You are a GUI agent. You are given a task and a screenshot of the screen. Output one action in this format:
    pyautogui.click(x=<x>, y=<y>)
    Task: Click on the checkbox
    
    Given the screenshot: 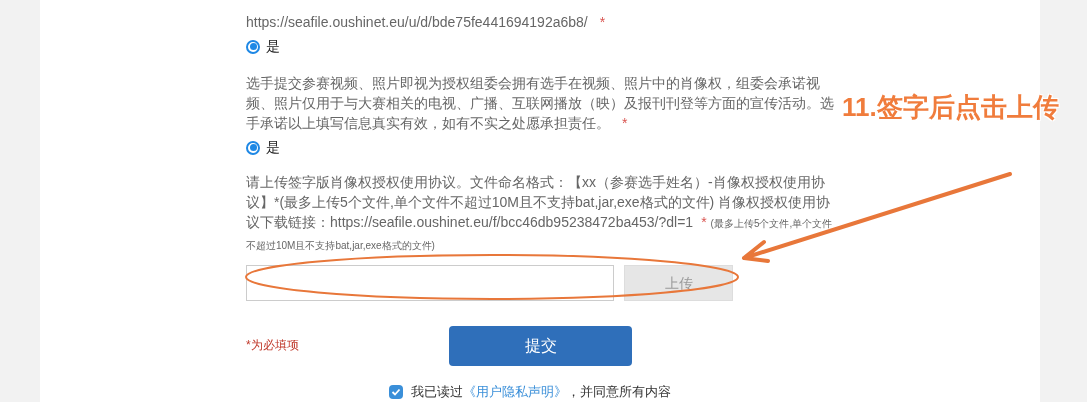 What is the action you would take?
    pyautogui.click(x=396, y=391)
    